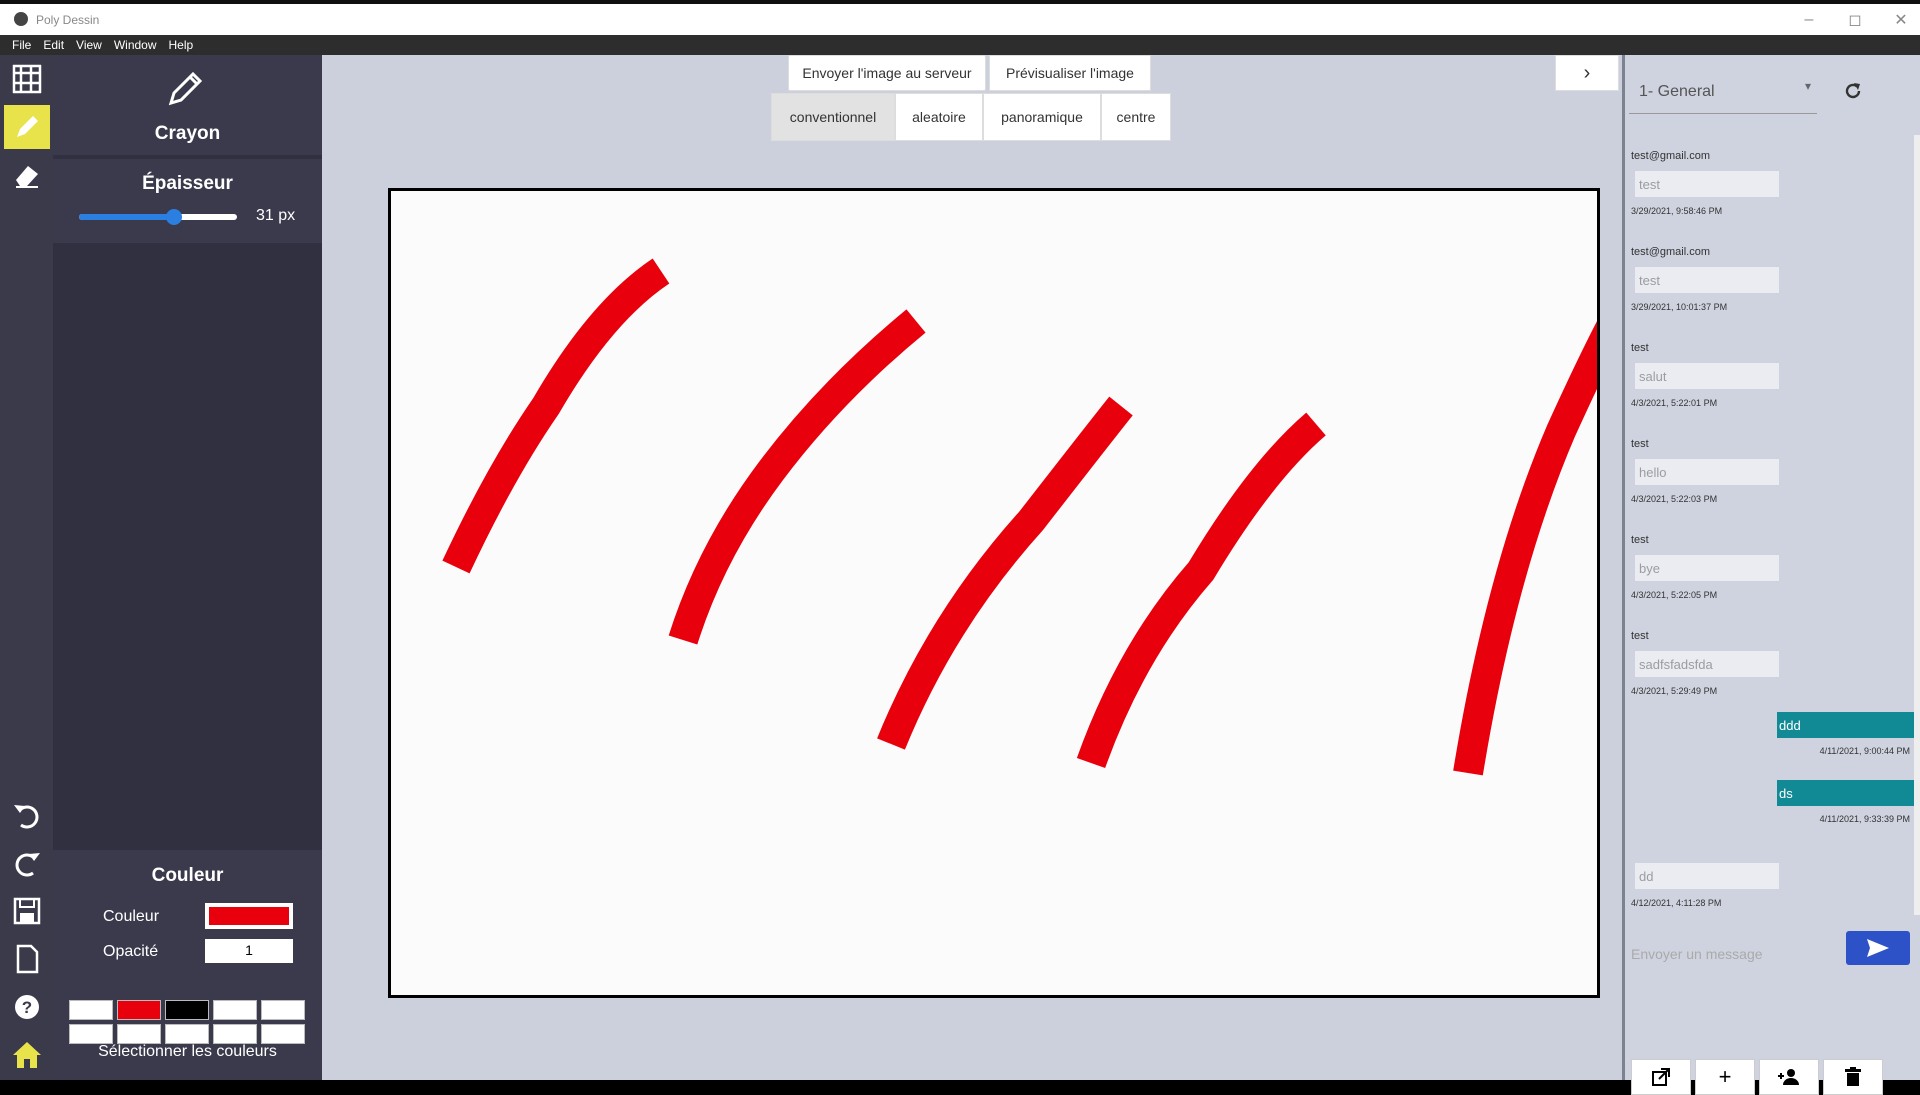 Image resolution: width=1920 pixels, height=1095 pixels. Describe the element at coordinates (126, 217) in the screenshot. I see `thickness-slider-fill` at that location.